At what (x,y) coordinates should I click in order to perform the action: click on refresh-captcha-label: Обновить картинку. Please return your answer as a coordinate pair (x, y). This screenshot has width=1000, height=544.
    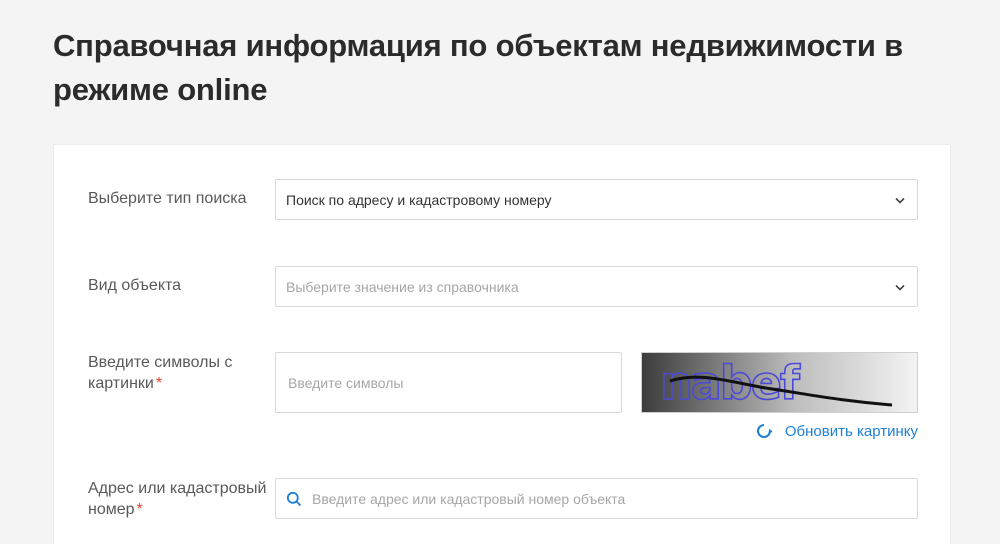
    Looking at the image, I should click on (851, 431).